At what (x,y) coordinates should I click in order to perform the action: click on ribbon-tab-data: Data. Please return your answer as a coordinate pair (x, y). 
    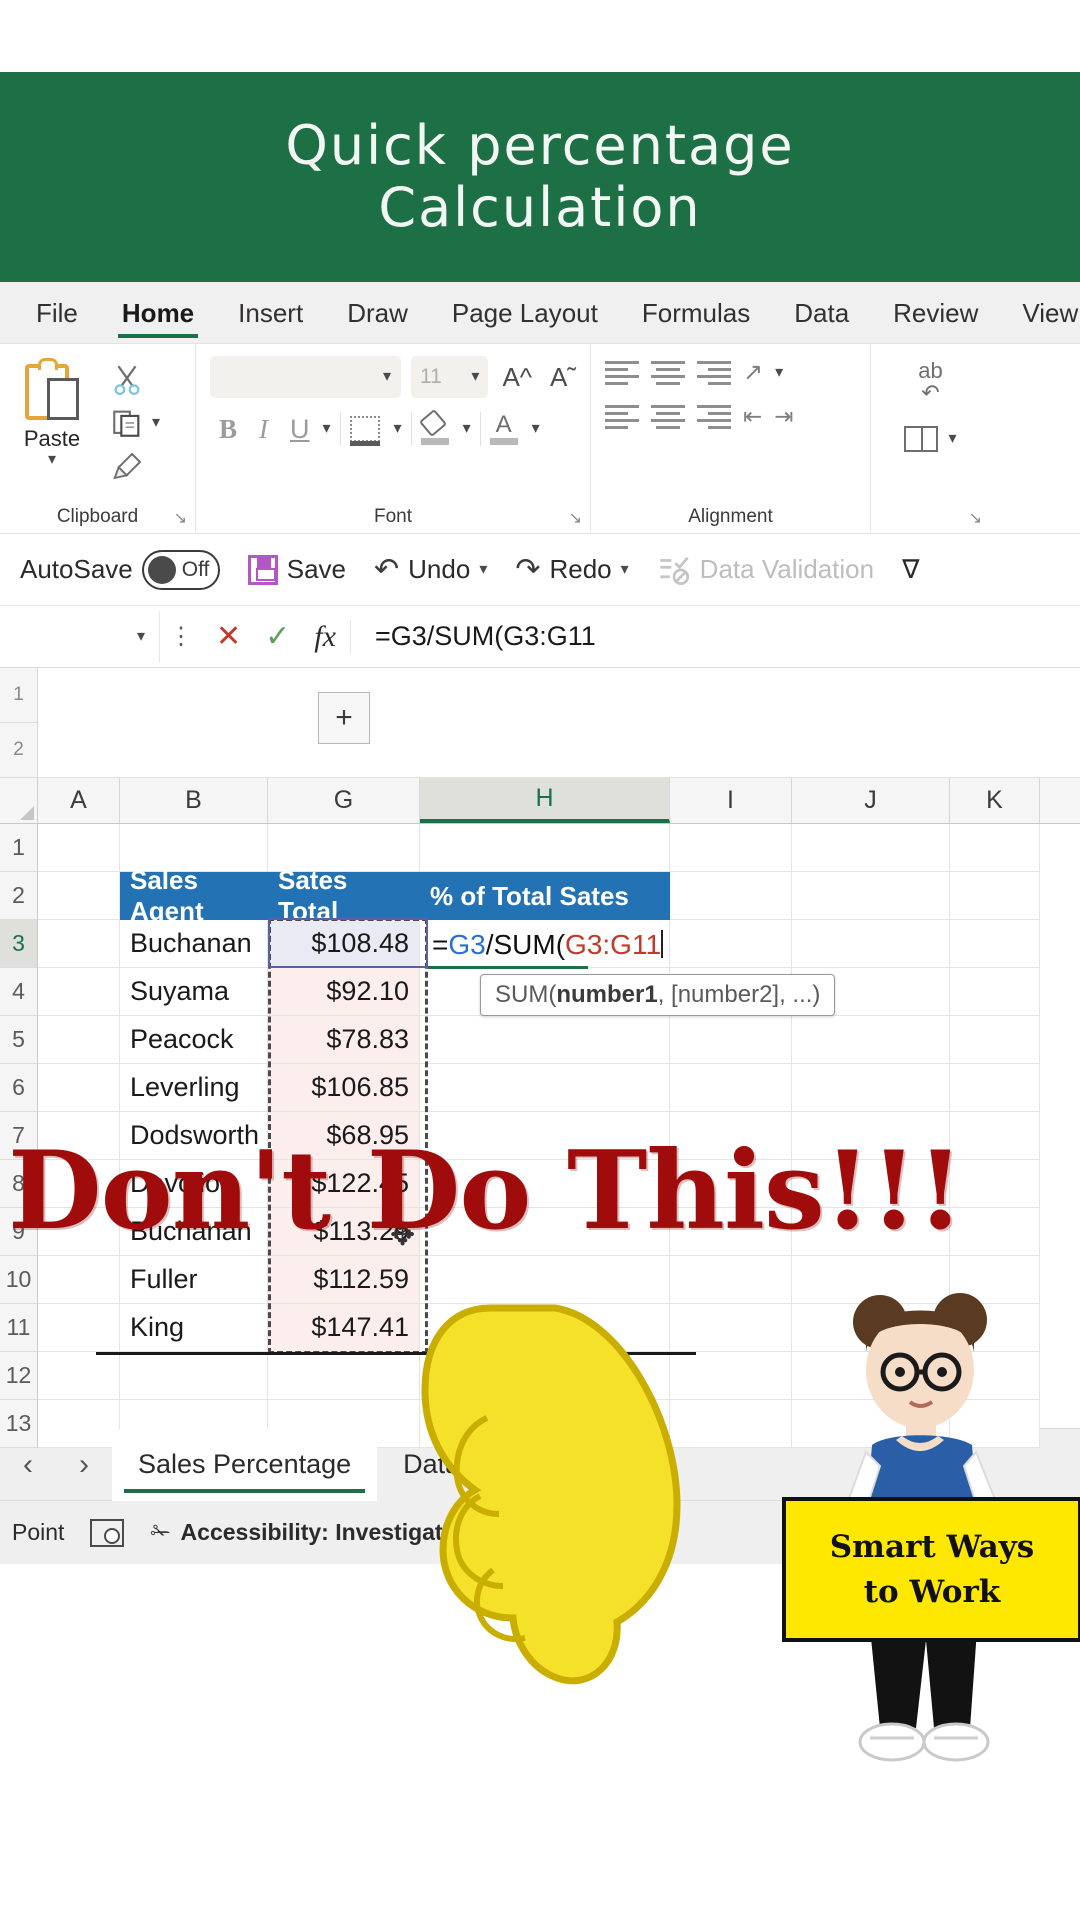
    Looking at the image, I should click on (821, 313).